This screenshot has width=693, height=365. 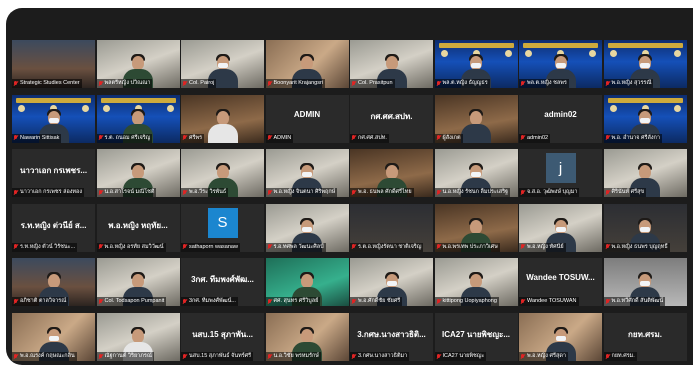 What do you see at coordinates (53, 282) in the screenshot?
I see `participant-tile: อภิชาติ ตาลวิจารณ์` at bounding box center [53, 282].